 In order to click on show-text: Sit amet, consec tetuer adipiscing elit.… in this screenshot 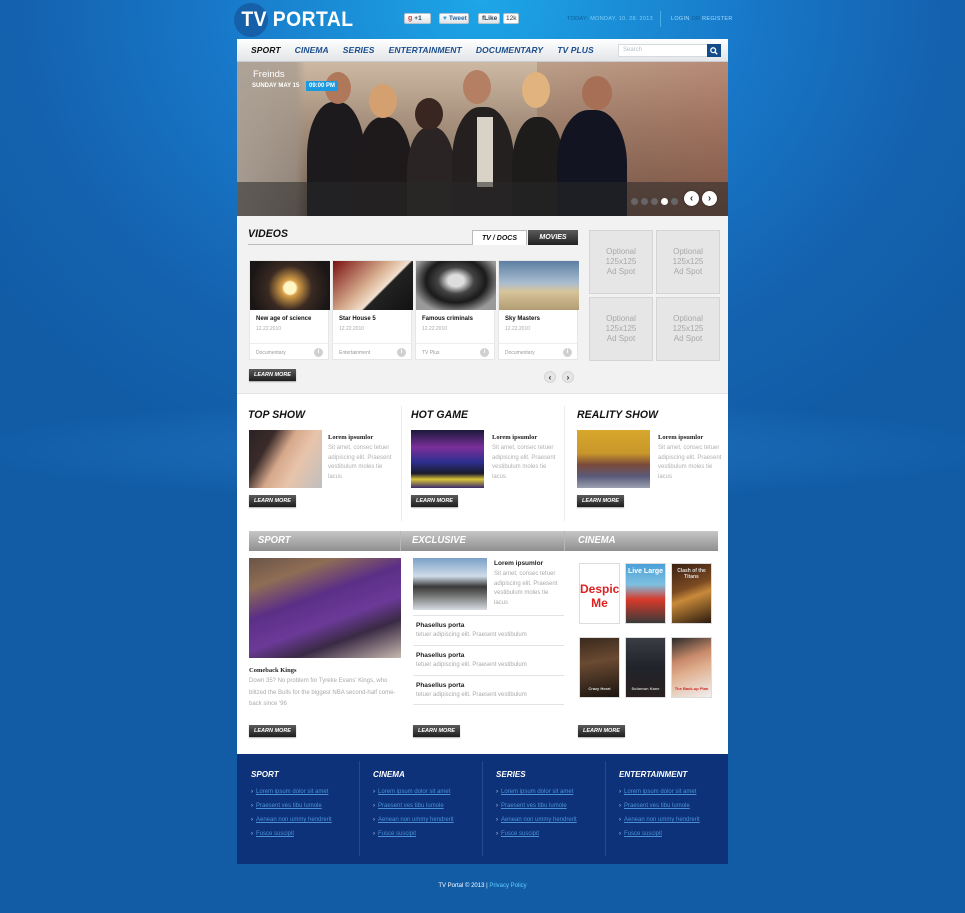, I will do `click(360, 462)`.